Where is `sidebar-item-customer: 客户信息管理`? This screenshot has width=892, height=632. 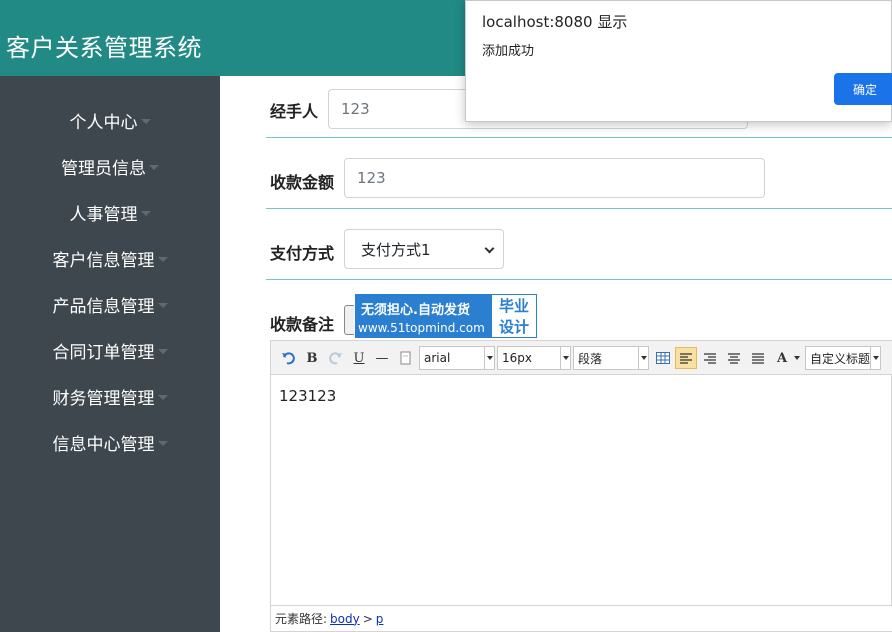 sidebar-item-customer: 客户信息管理 is located at coordinates (110, 258).